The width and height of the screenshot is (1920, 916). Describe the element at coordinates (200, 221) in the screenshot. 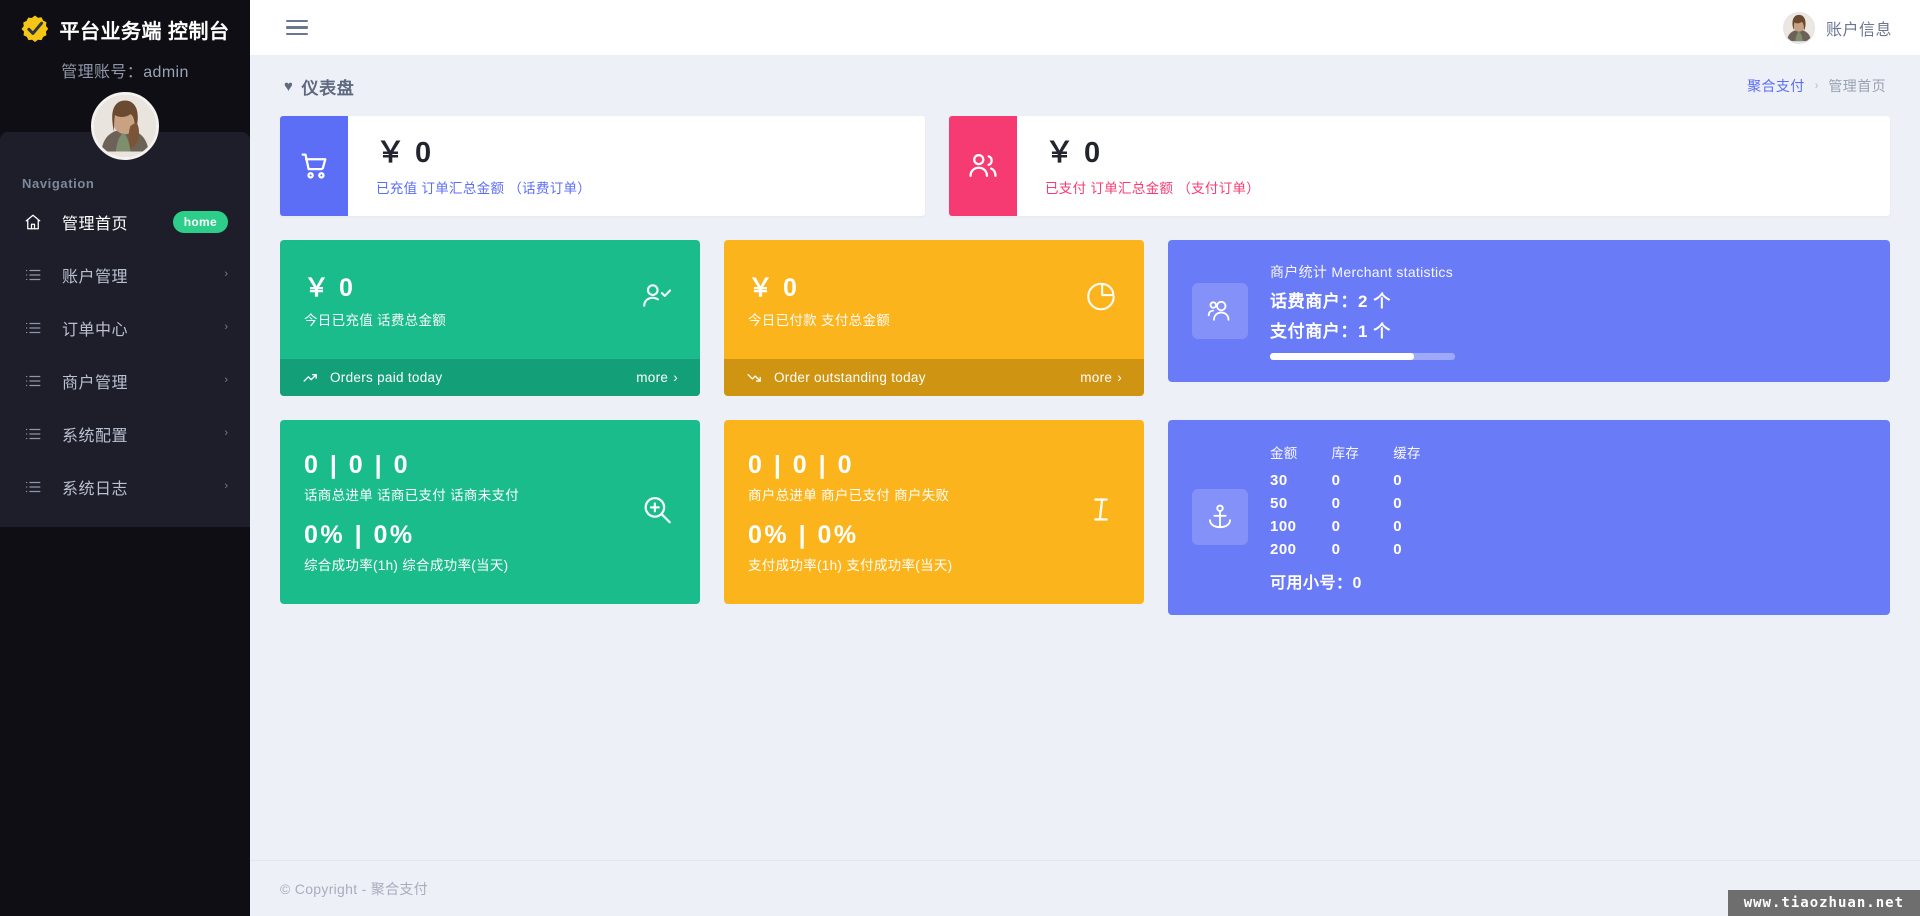

I see `sidebar-badge-home: home` at that location.